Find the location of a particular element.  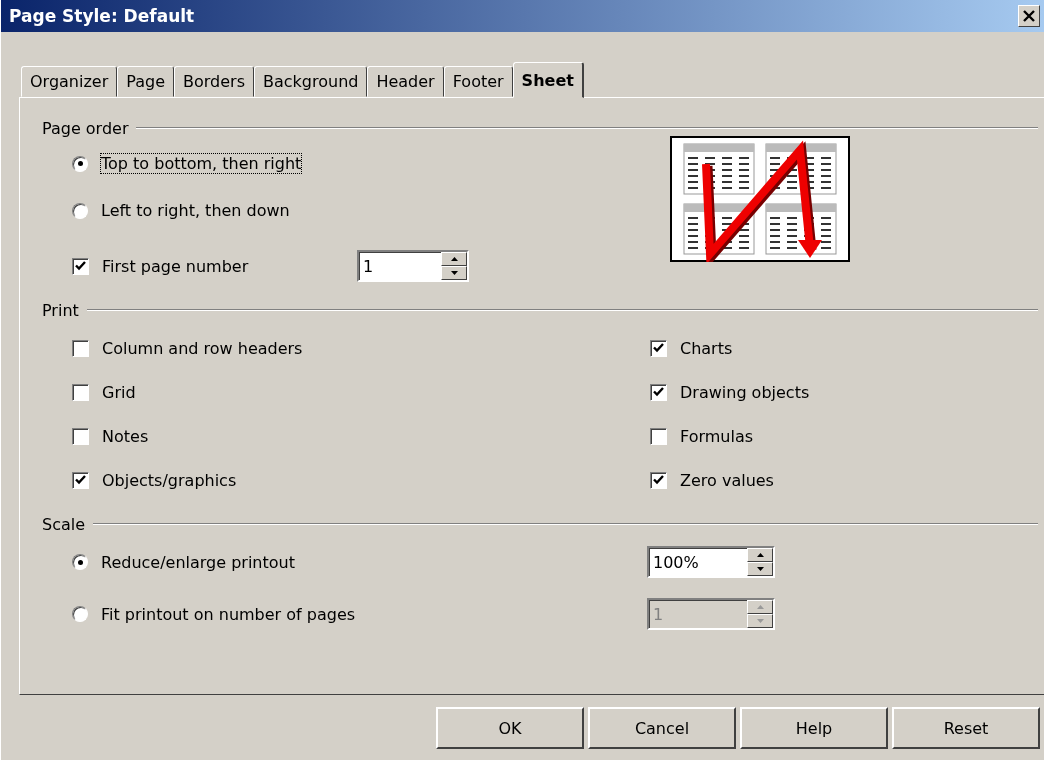

close-button is located at coordinates (1029, 16).